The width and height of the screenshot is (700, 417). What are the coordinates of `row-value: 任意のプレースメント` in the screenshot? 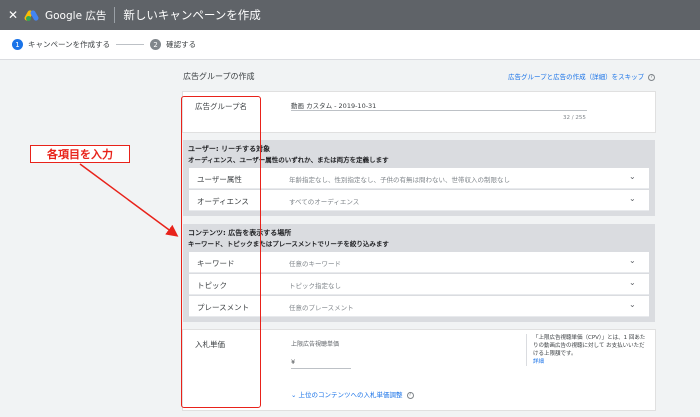 It's located at (321, 308).